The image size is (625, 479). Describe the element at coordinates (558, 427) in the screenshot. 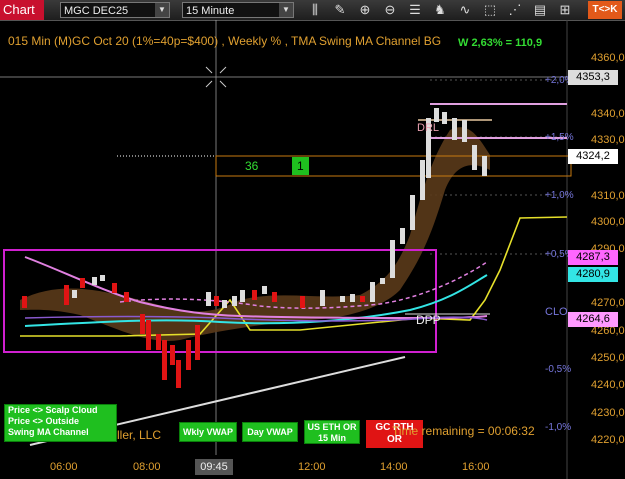

I see `pct-label: -1,0%` at that location.